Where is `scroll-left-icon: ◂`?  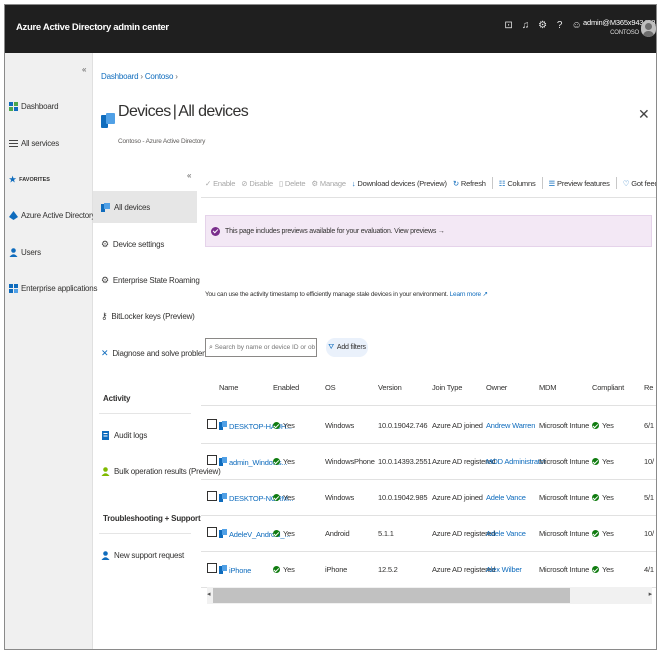 scroll-left-icon: ◂ is located at coordinates (209, 594).